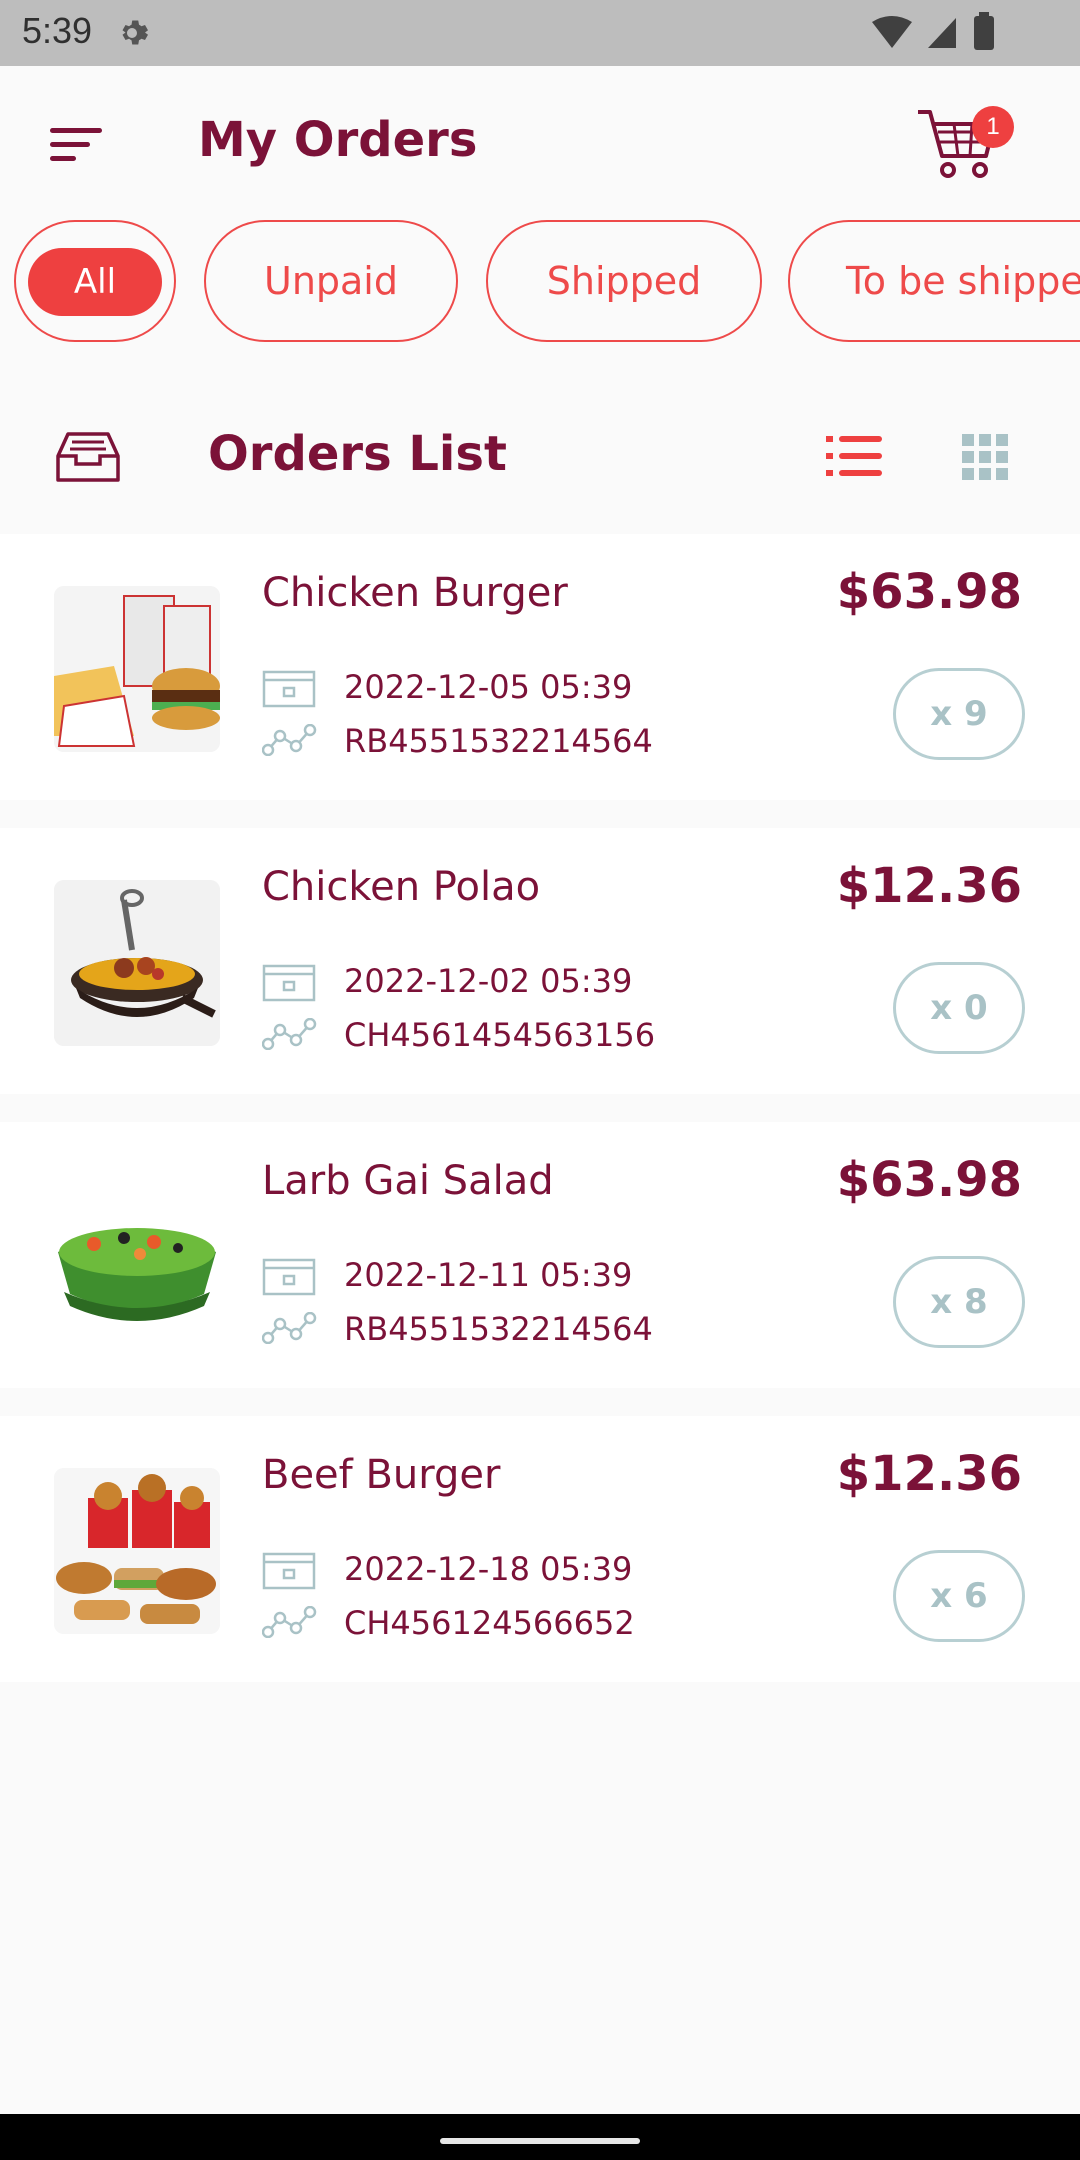  Describe the element at coordinates (135, 32) in the screenshot. I see `settings-gear-icon` at that location.